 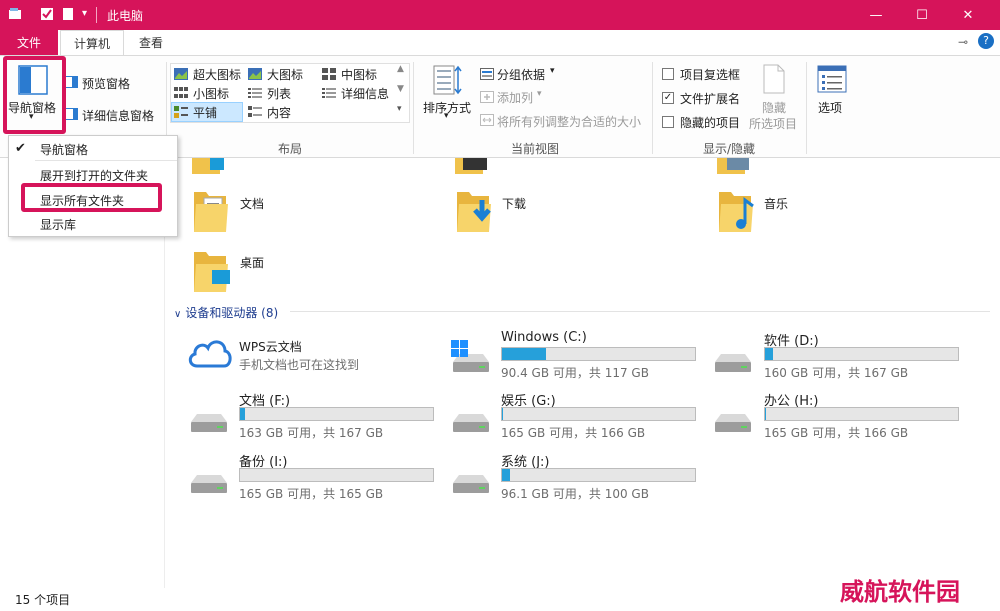 What do you see at coordinates (399, 109) in the screenshot?
I see `gallery-expand-icon: ▾` at bounding box center [399, 109].